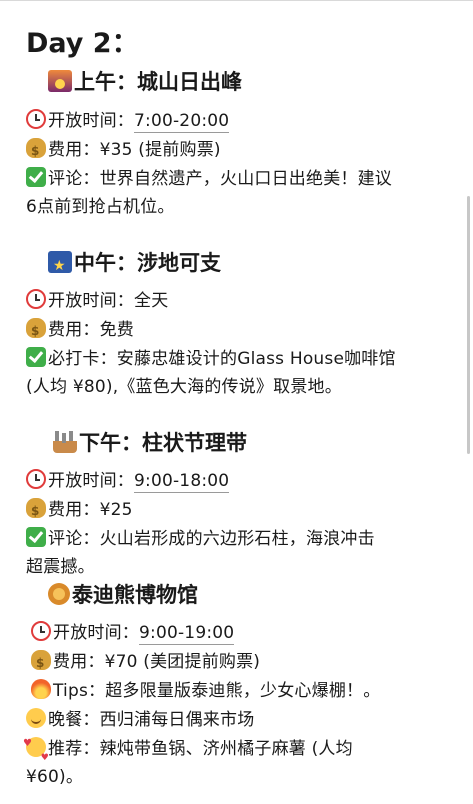 The height and width of the screenshot is (804, 473). What do you see at coordinates (128, 481) in the screenshot?
I see `open-hours-row: 开放时间：9:00-18:00` at bounding box center [128, 481].